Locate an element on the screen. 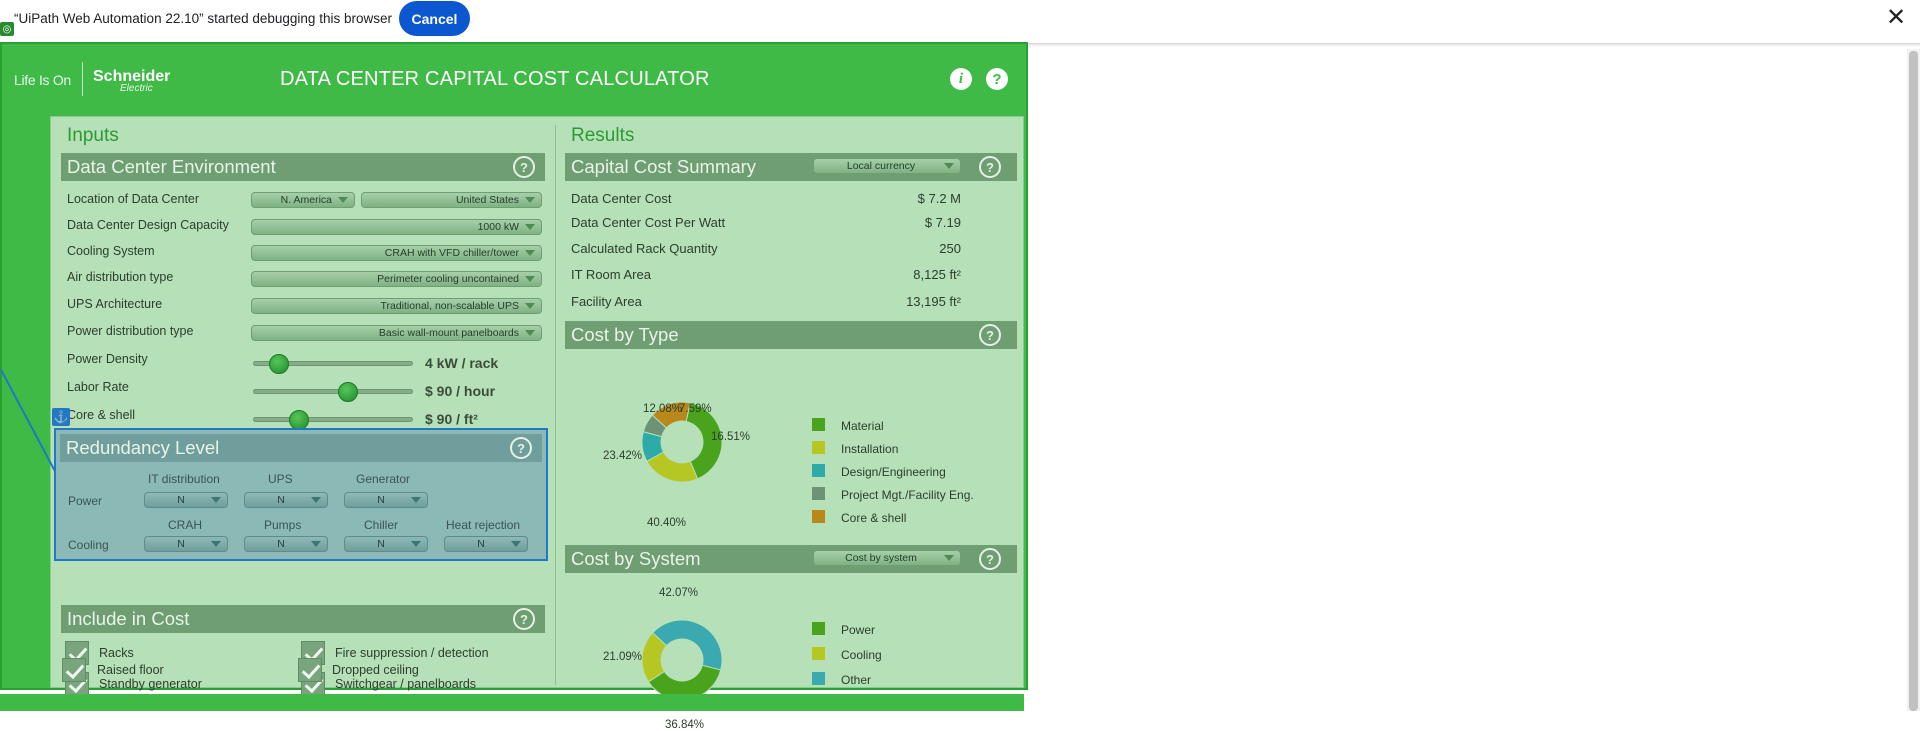  section-cost-by-type: Cost by Type ? is located at coordinates (791, 335).